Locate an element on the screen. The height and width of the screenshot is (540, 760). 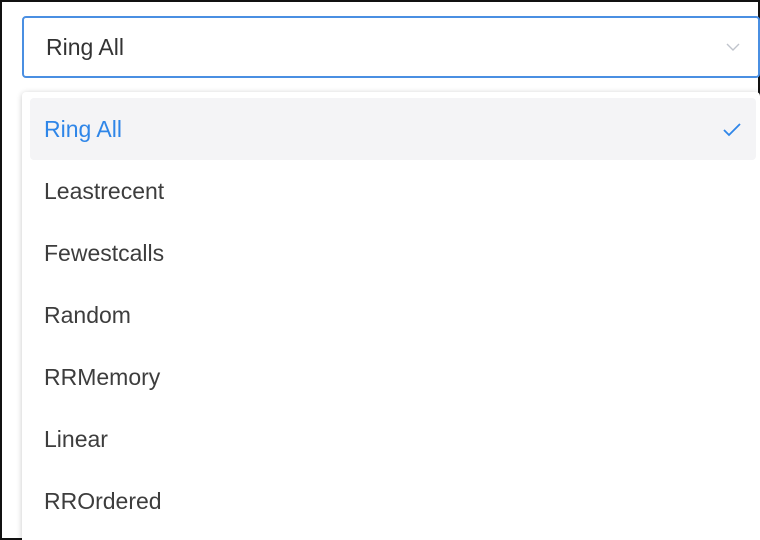
select-value: Ring All is located at coordinates (85, 47).